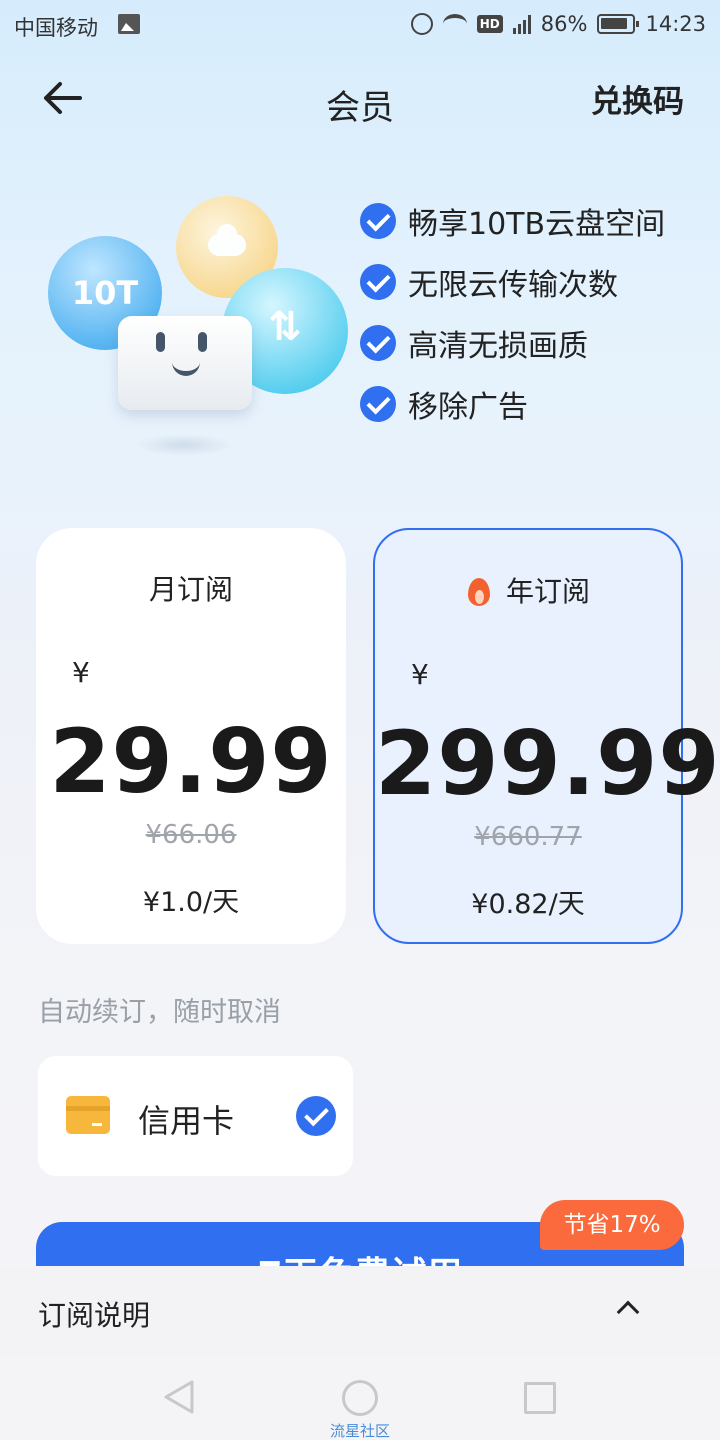  I want to click on nav-back-icon, so click(179, 1397).